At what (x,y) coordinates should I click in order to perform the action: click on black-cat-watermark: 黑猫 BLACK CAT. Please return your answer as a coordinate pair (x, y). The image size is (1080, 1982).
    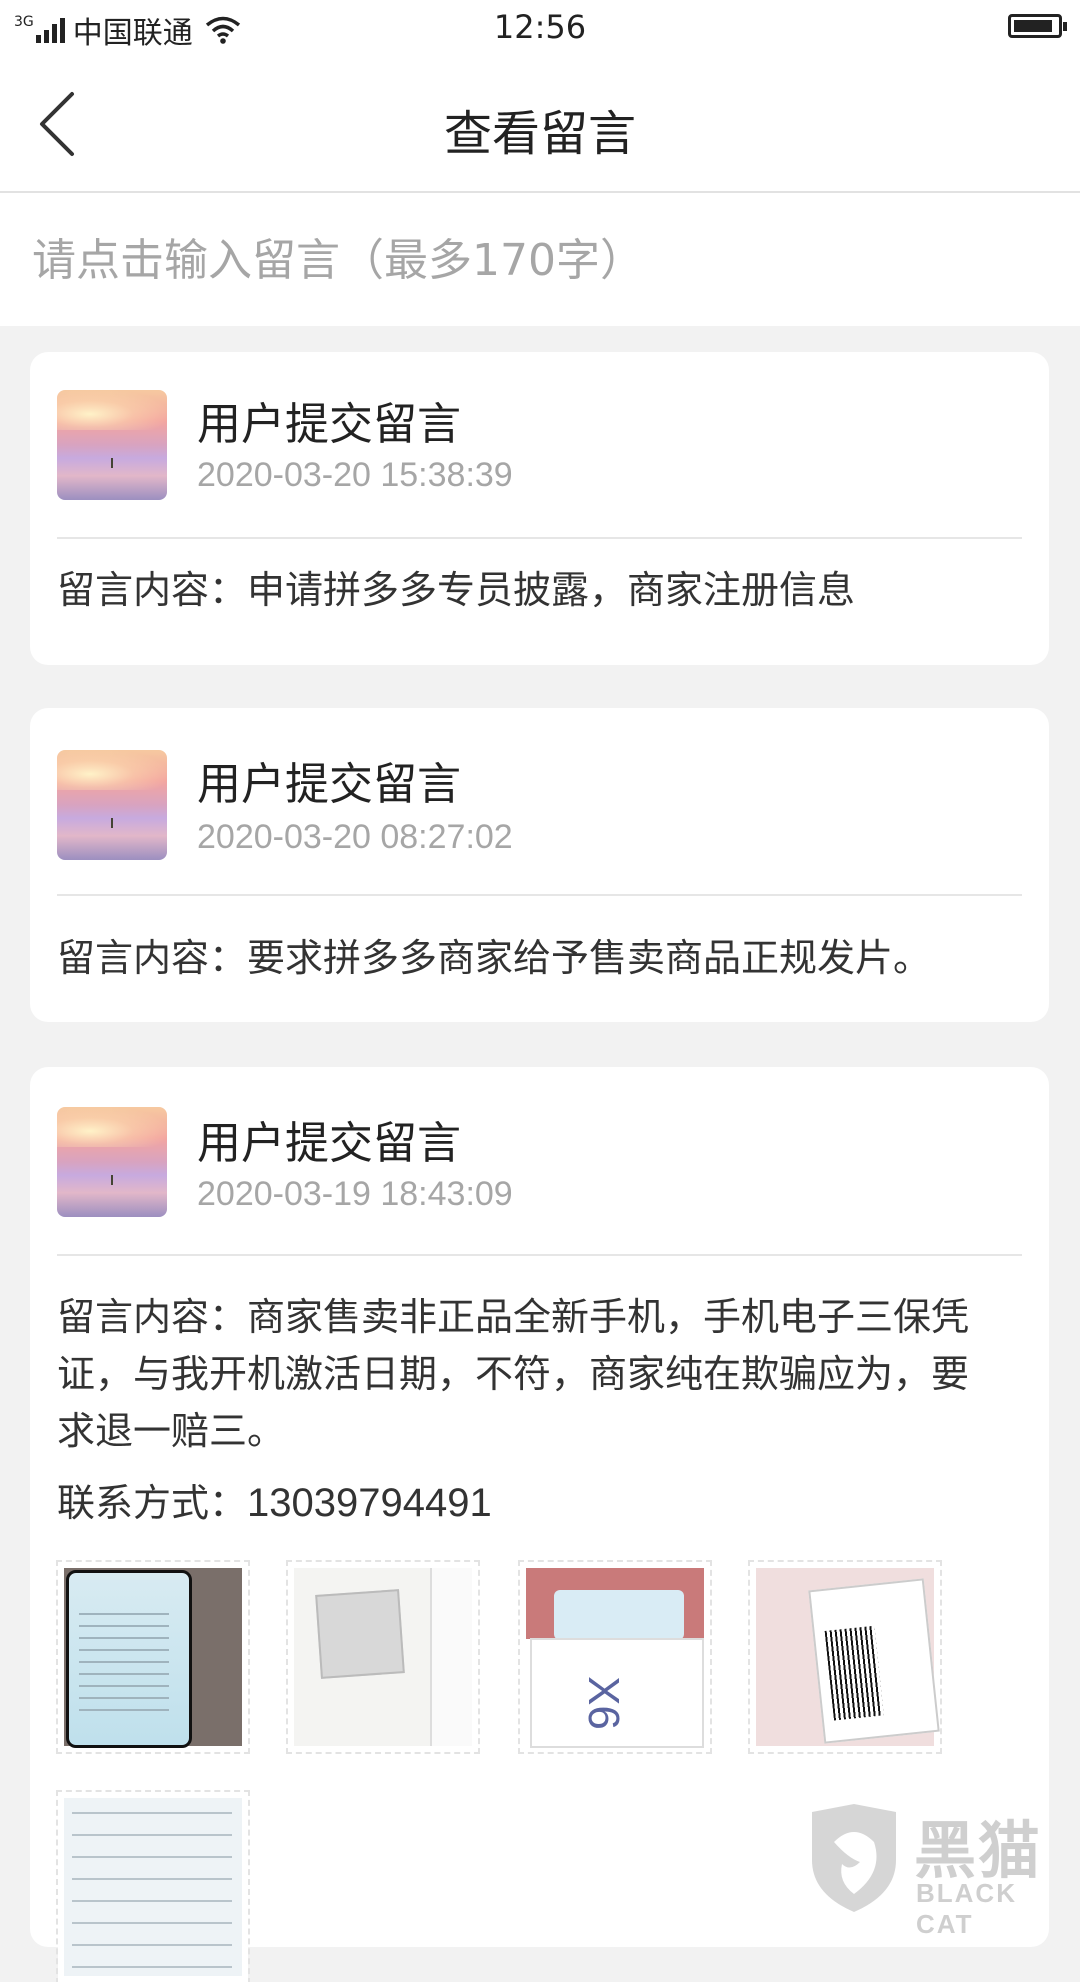
    Looking at the image, I should click on (939, 1869).